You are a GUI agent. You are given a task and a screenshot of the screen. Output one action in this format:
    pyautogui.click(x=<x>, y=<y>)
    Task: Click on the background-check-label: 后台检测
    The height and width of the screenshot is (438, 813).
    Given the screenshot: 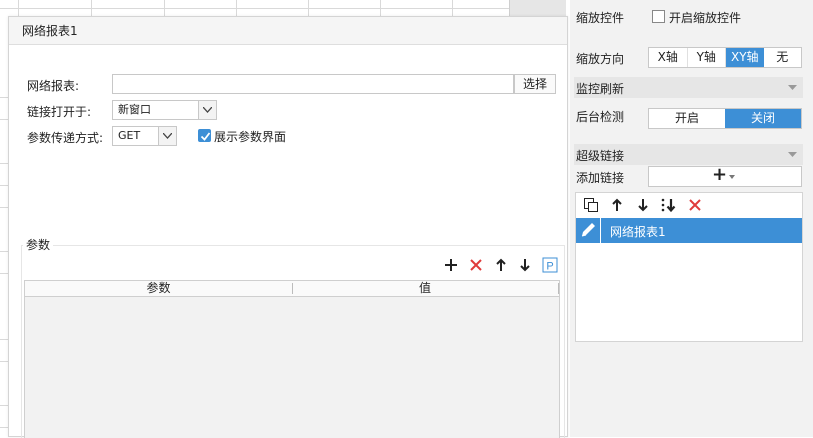 What is the action you would take?
    pyautogui.click(x=600, y=117)
    